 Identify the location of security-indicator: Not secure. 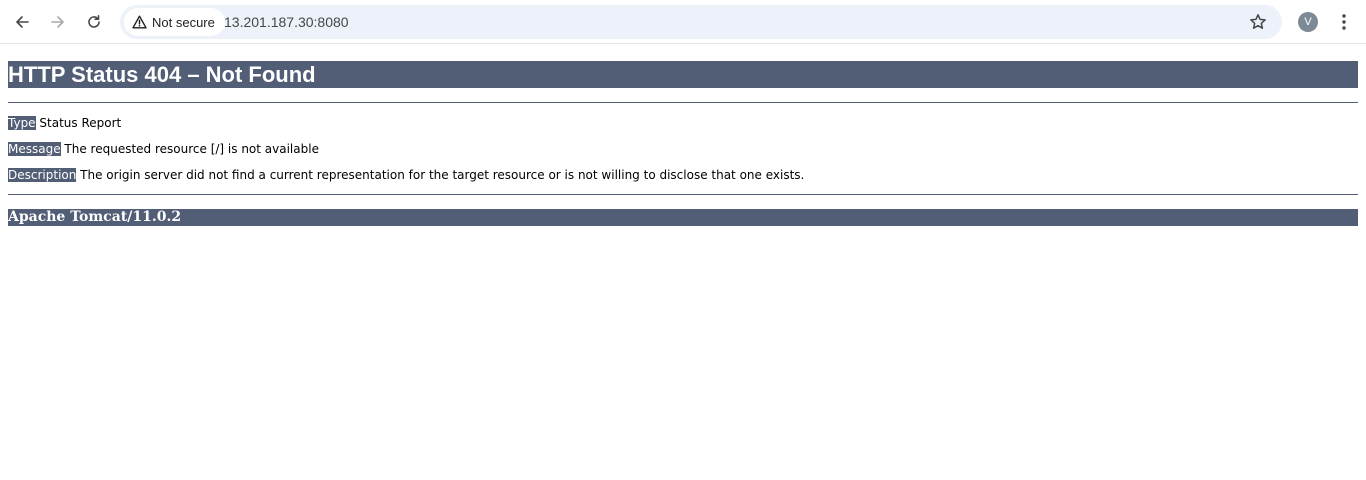
(174, 22).